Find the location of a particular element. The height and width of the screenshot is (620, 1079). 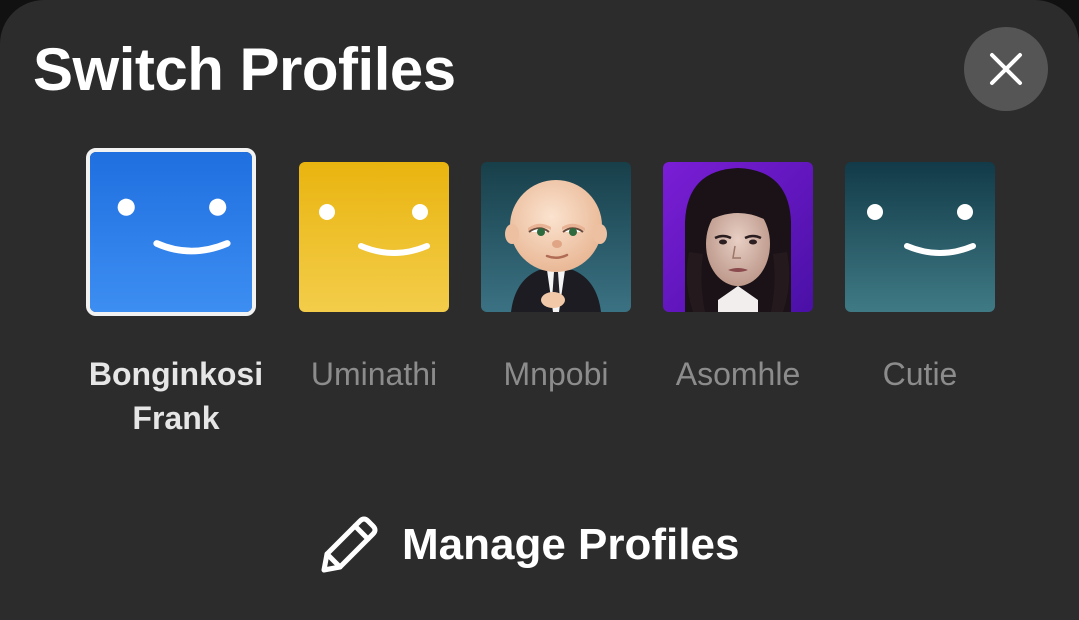

wednesday-avatar is located at coordinates (738, 237).